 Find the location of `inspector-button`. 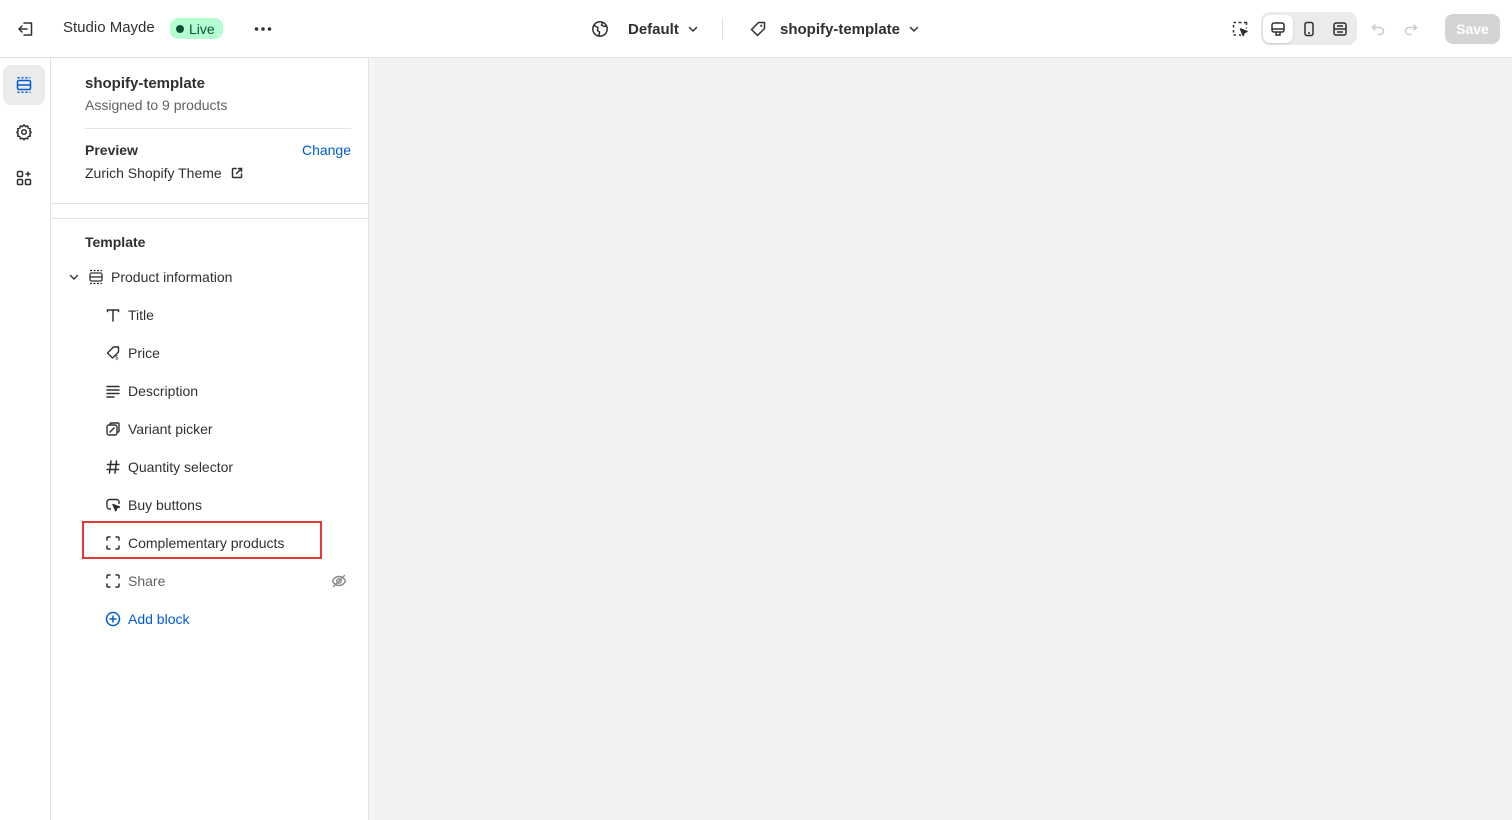

inspector-button is located at coordinates (1240, 29).